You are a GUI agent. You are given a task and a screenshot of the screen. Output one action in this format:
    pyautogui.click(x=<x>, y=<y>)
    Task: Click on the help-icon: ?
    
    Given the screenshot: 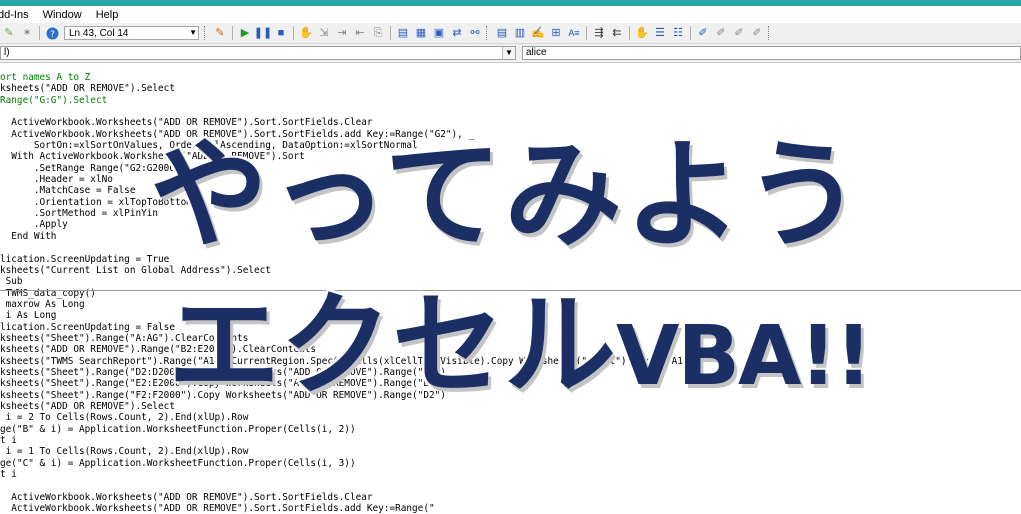 What is the action you would take?
    pyautogui.click(x=52, y=33)
    